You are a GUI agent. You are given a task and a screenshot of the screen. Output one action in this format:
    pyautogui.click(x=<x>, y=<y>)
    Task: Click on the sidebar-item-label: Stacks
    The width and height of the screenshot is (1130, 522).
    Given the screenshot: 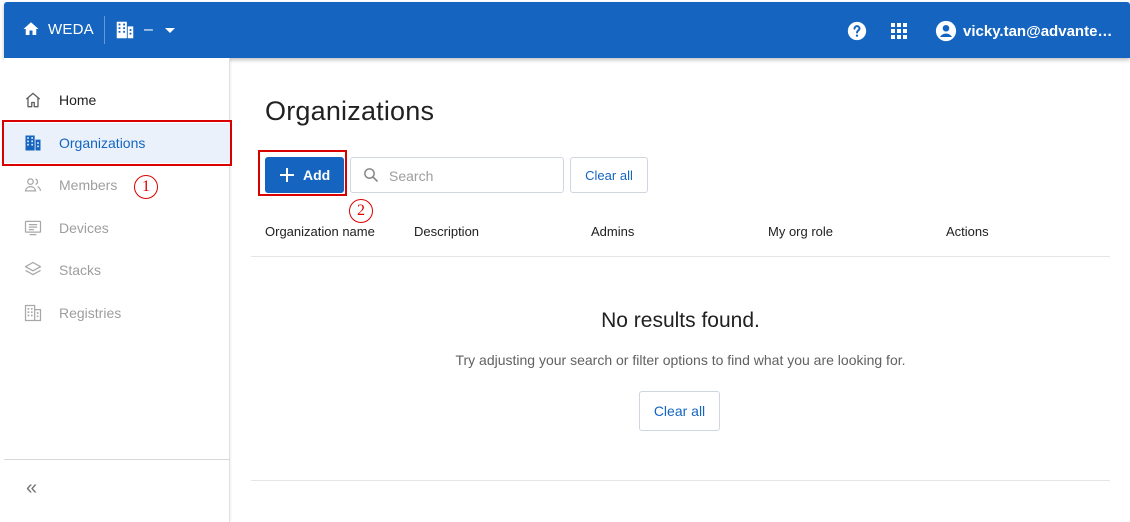 What is the action you would take?
    pyautogui.click(x=80, y=270)
    